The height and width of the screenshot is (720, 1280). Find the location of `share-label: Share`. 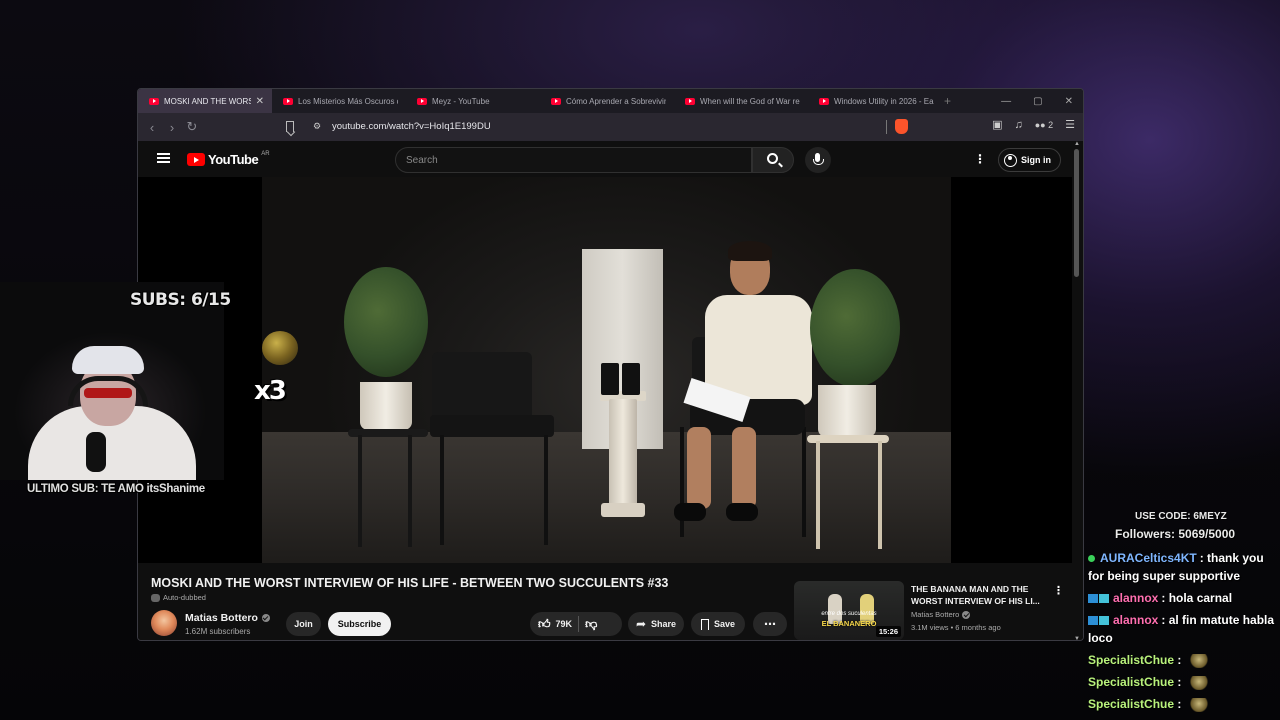

share-label: Share is located at coordinates (664, 624).